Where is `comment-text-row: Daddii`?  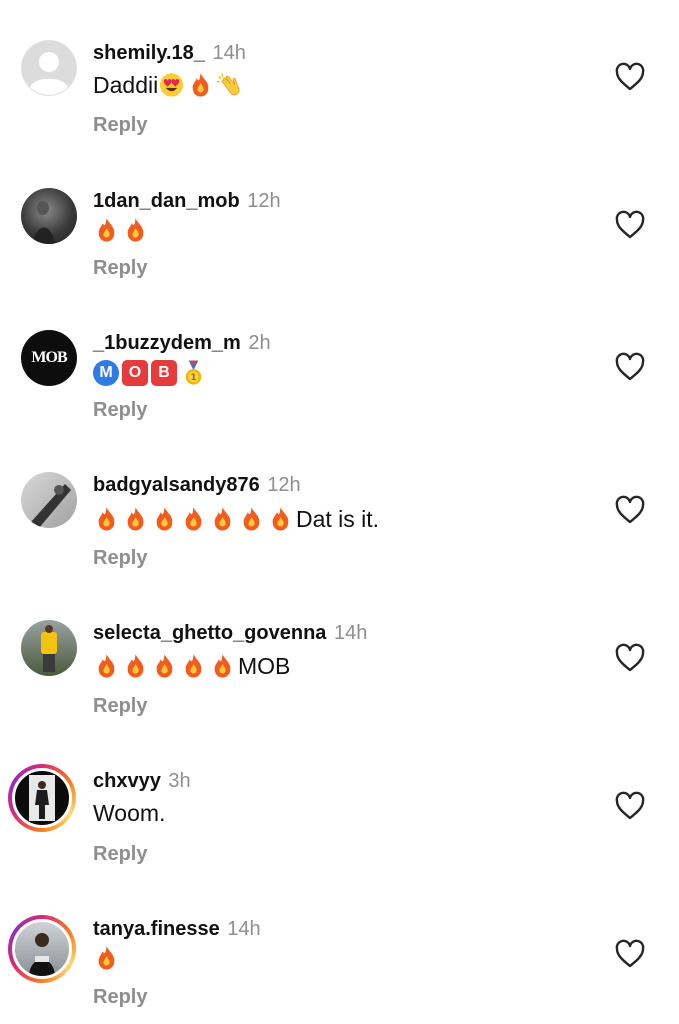 comment-text-row: Daddii is located at coordinates (169, 85).